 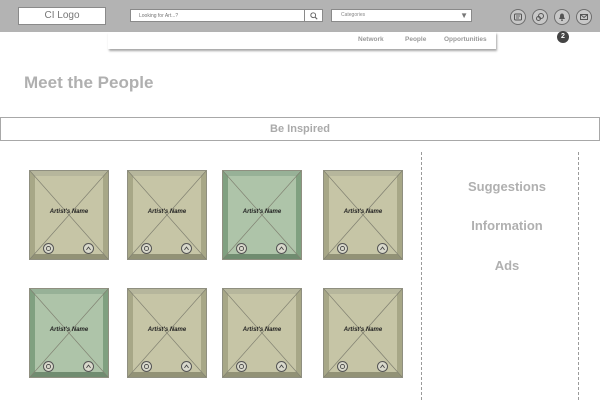 What do you see at coordinates (89, 82) in the screenshot?
I see `page-title: Meet the People` at bounding box center [89, 82].